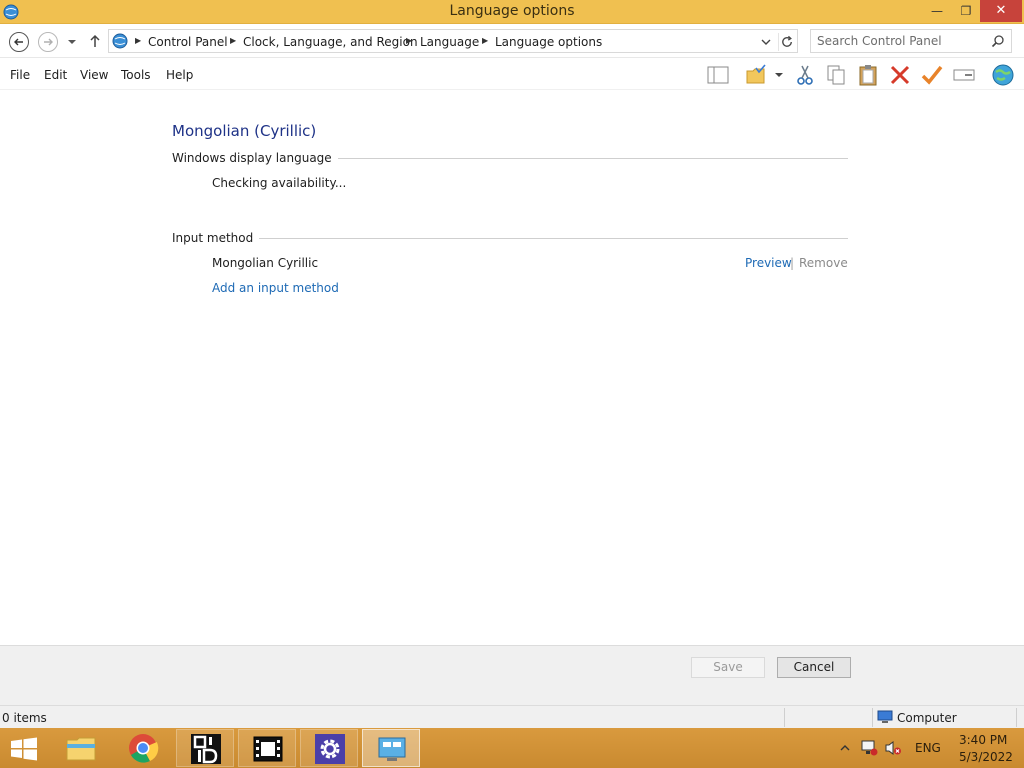 This screenshot has height=768, width=1024. What do you see at coordinates (893, 748) in the screenshot?
I see `volume-muted-icon` at bounding box center [893, 748].